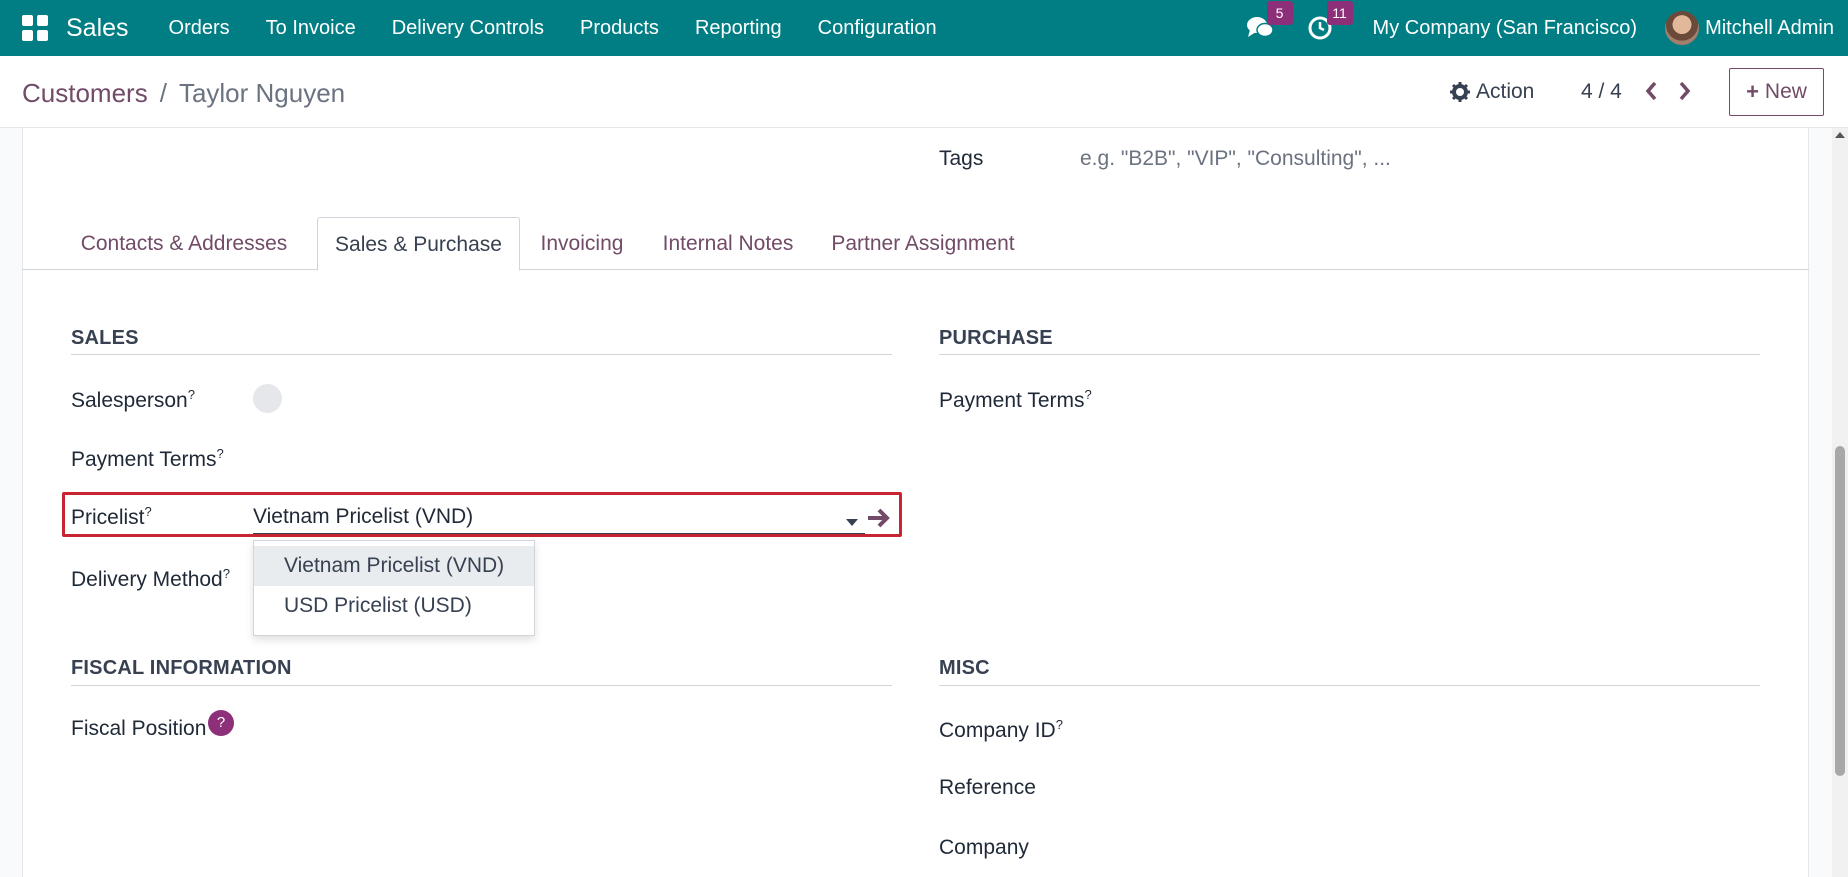 Image resolution: width=1848 pixels, height=877 pixels. What do you see at coordinates (139, 728) in the screenshot?
I see `fiscal-position-label: Fiscal Position` at bounding box center [139, 728].